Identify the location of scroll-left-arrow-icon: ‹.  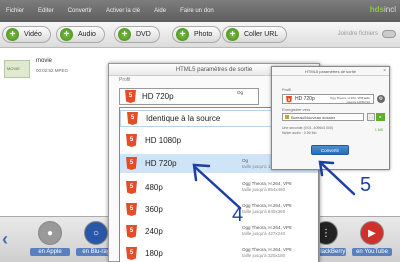
(5, 239).